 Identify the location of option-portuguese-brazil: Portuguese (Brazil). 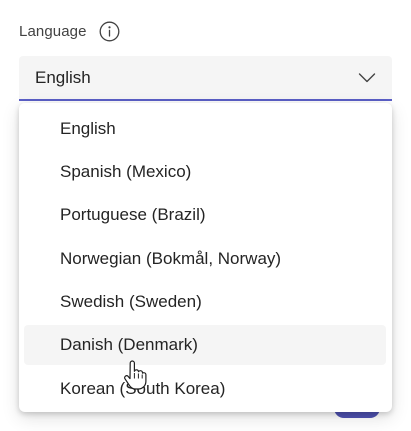
(205, 215).